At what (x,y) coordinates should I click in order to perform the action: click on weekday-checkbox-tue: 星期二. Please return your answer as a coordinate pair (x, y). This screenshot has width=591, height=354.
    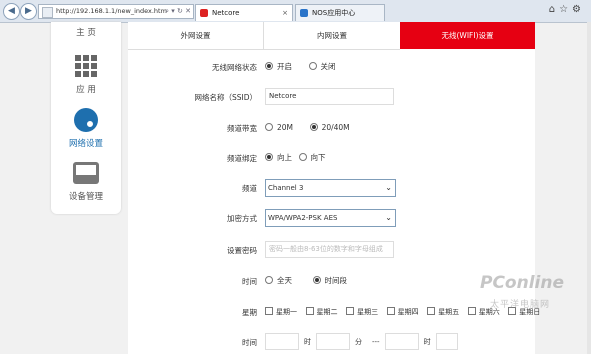
    Looking at the image, I should click on (321, 312).